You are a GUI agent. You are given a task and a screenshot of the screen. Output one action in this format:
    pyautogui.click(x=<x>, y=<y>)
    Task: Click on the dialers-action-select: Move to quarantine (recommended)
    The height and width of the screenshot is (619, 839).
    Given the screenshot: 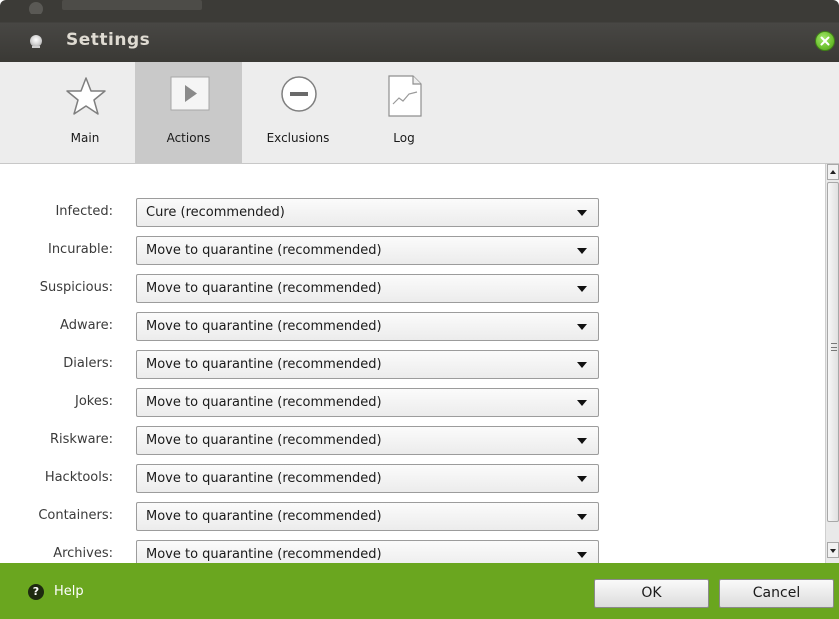 What is the action you would take?
    pyautogui.click(x=367, y=364)
    